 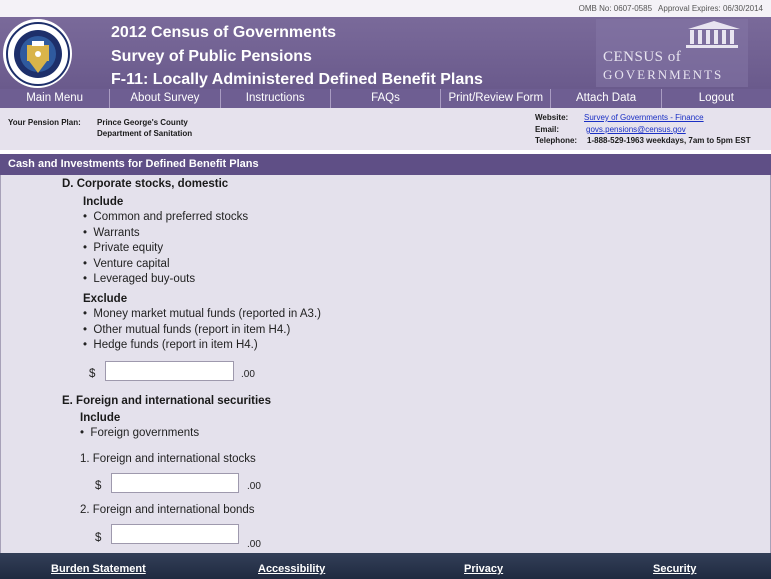 I want to click on item-d-include-bullet-5: • Leveraged buy-outs, so click(x=139, y=279).